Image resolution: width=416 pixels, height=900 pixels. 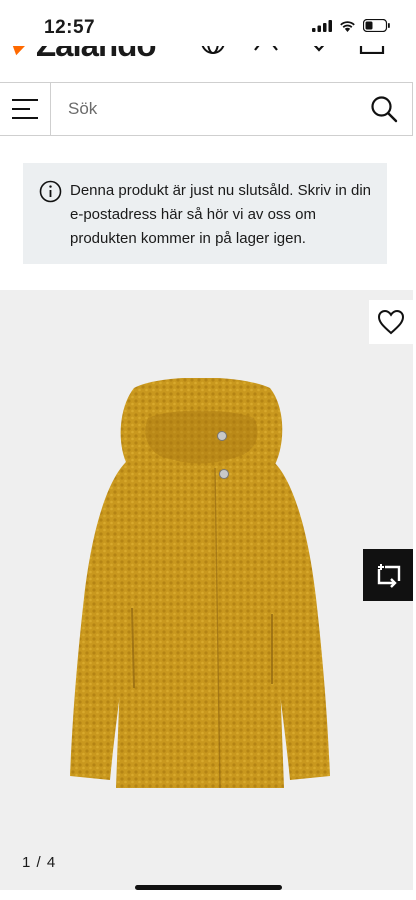 What do you see at coordinates (39, 862) in the screenshot?
I see `image-counter: 1 / 4` at bounding box center [39, 862].